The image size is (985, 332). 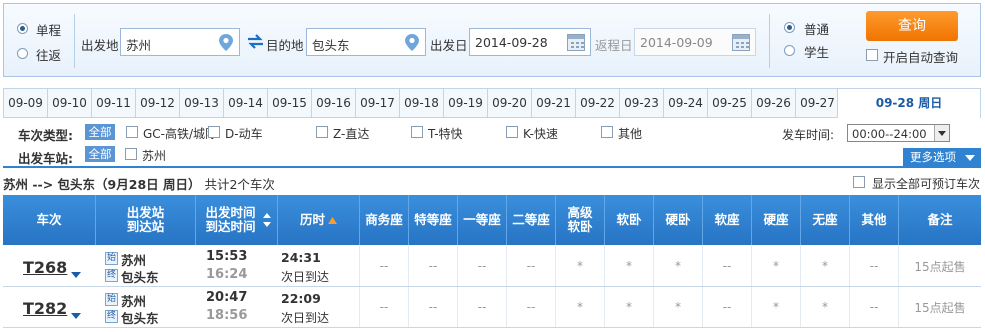 I want to click on depart-date-input: 2014-09-28, so click(x=530, y=42).